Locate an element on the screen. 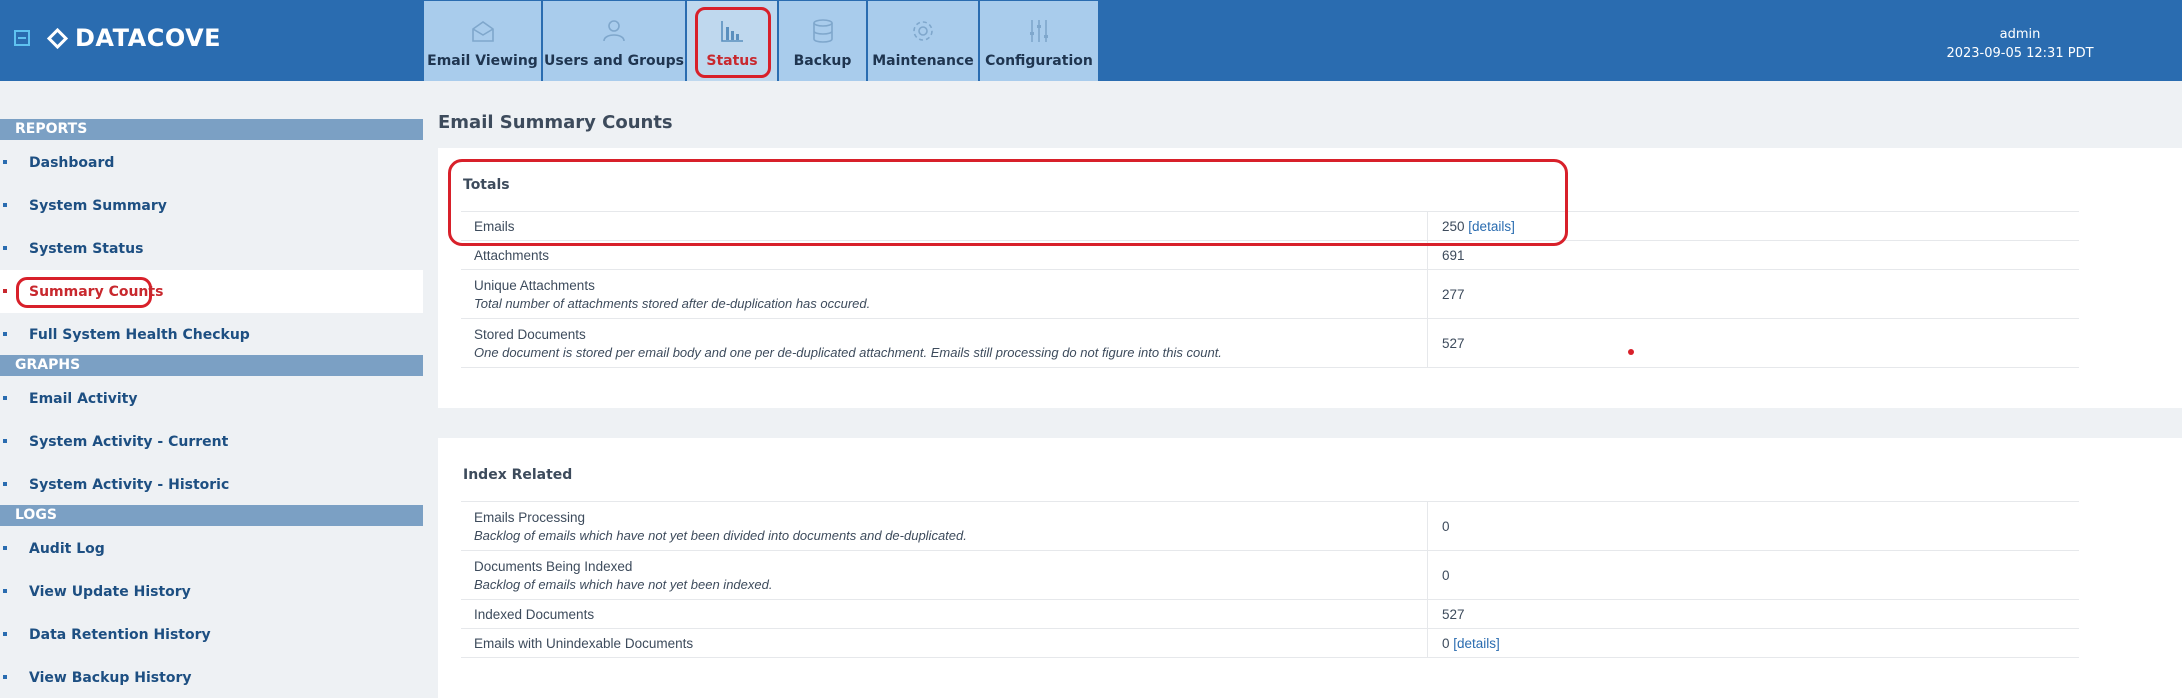  sidebar-item-full-system-health-checkup: Full System Health Checkup is located at coordinates (211, 334).